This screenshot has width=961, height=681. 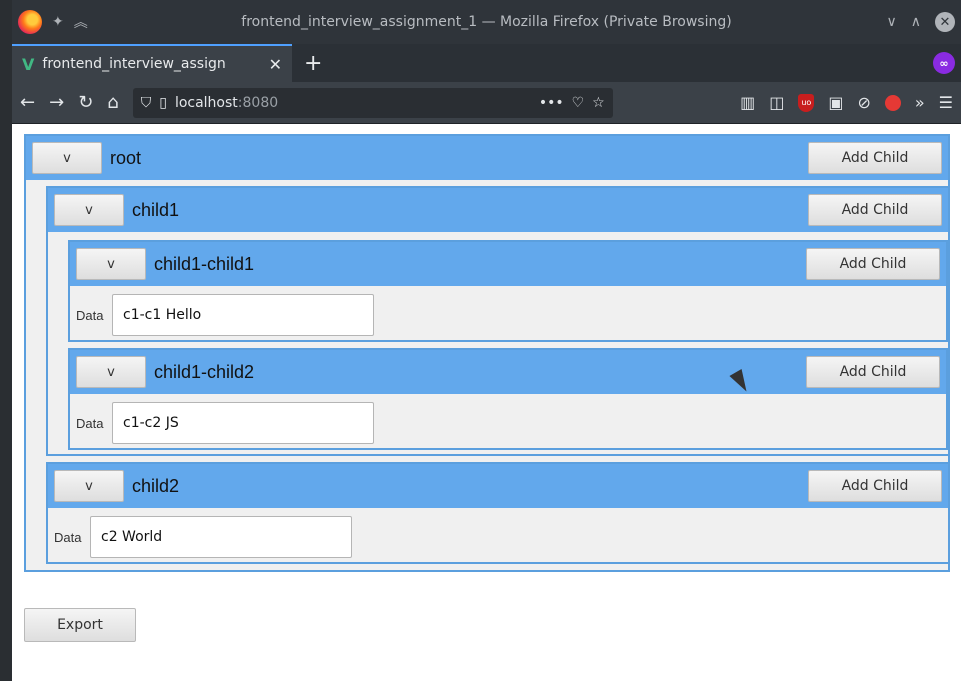 I want to click on close-icon: ✕, so click(x=945, y=22).